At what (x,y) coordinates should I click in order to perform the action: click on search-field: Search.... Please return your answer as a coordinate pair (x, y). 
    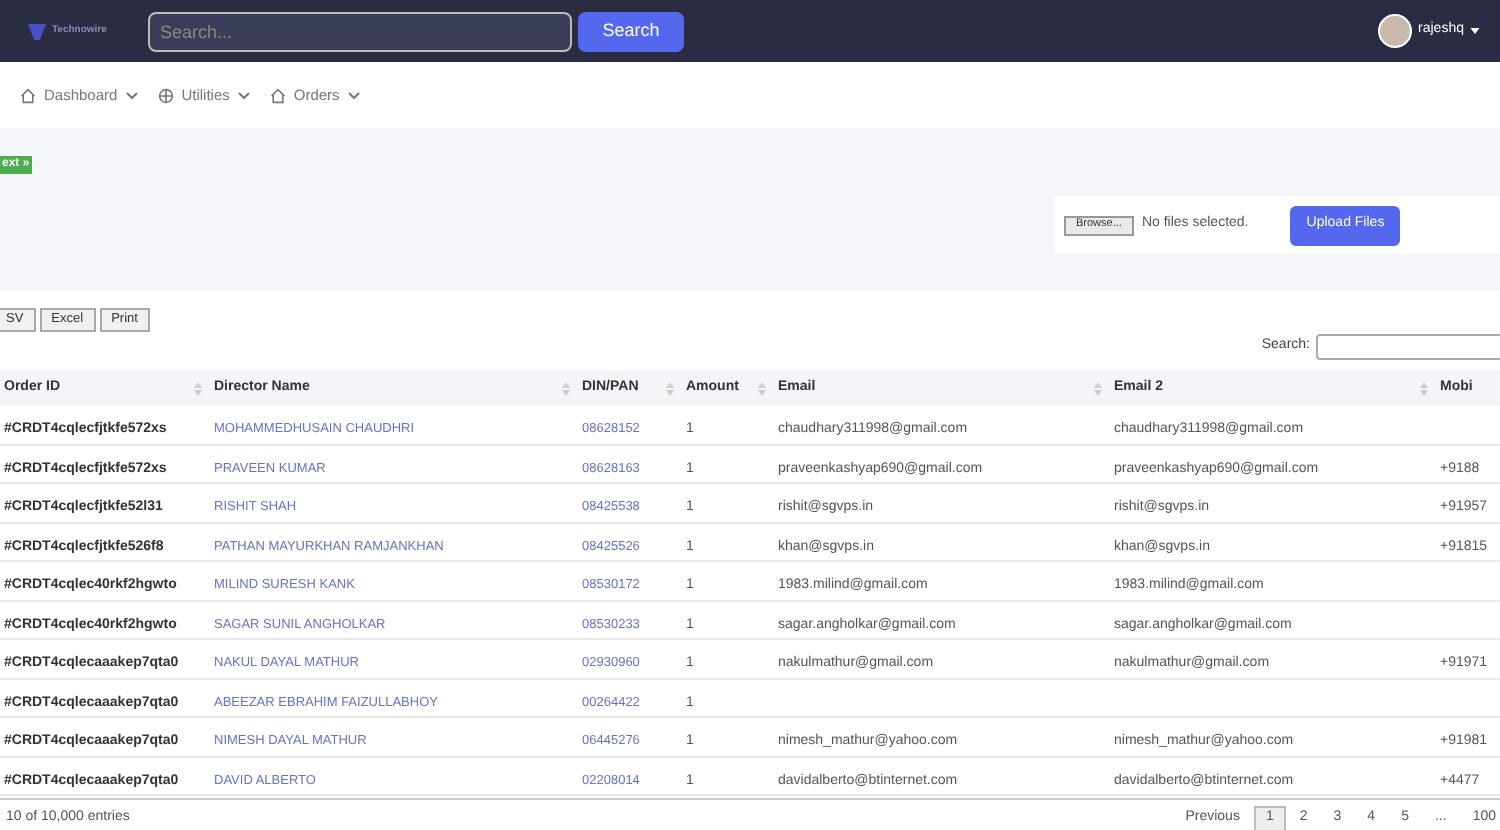
    Looking at the image, I should click on (360, 31).